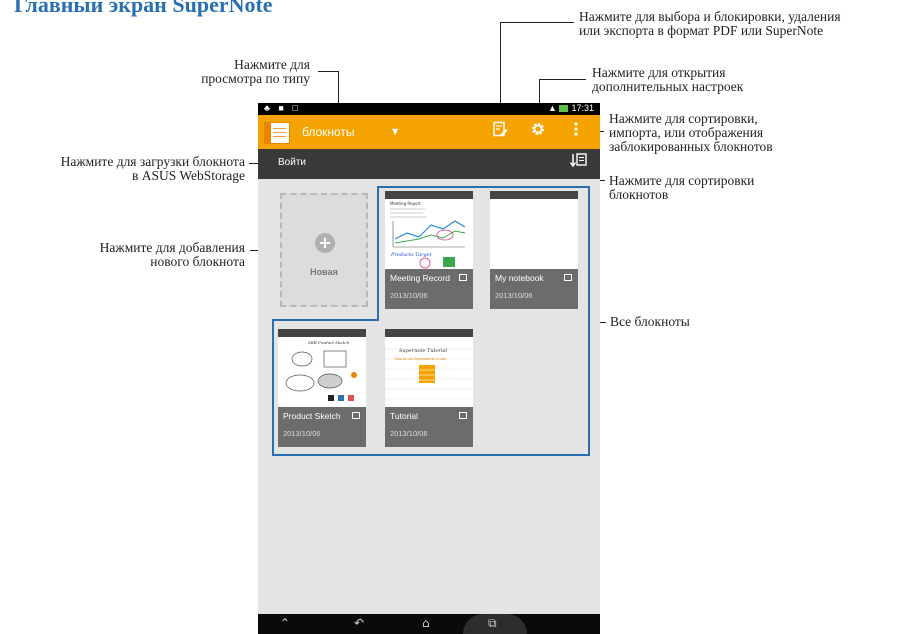  I want to click on navigation-bar: ⌃ ↶ ⌂ ⧉, so click(429, 624).